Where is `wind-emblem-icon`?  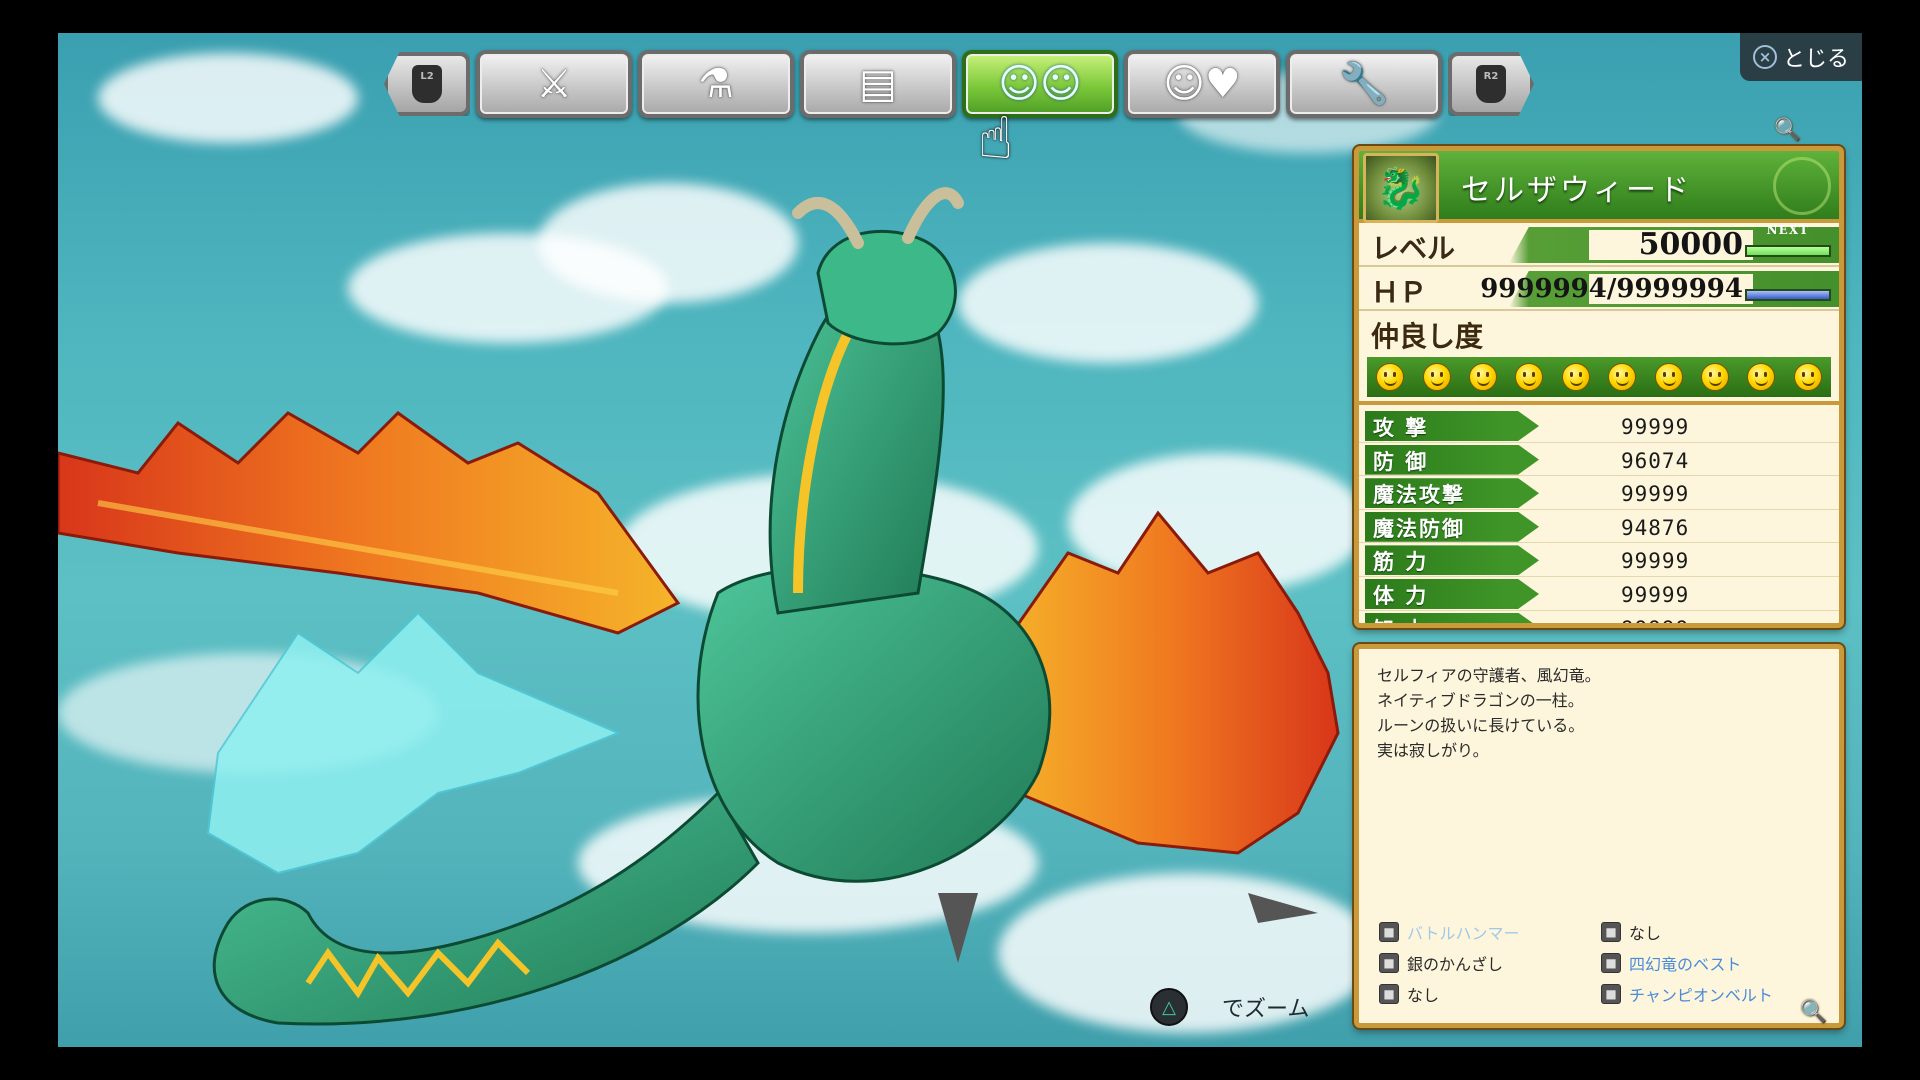
wind-emblem-icon is located at coordinates (1802, 186).